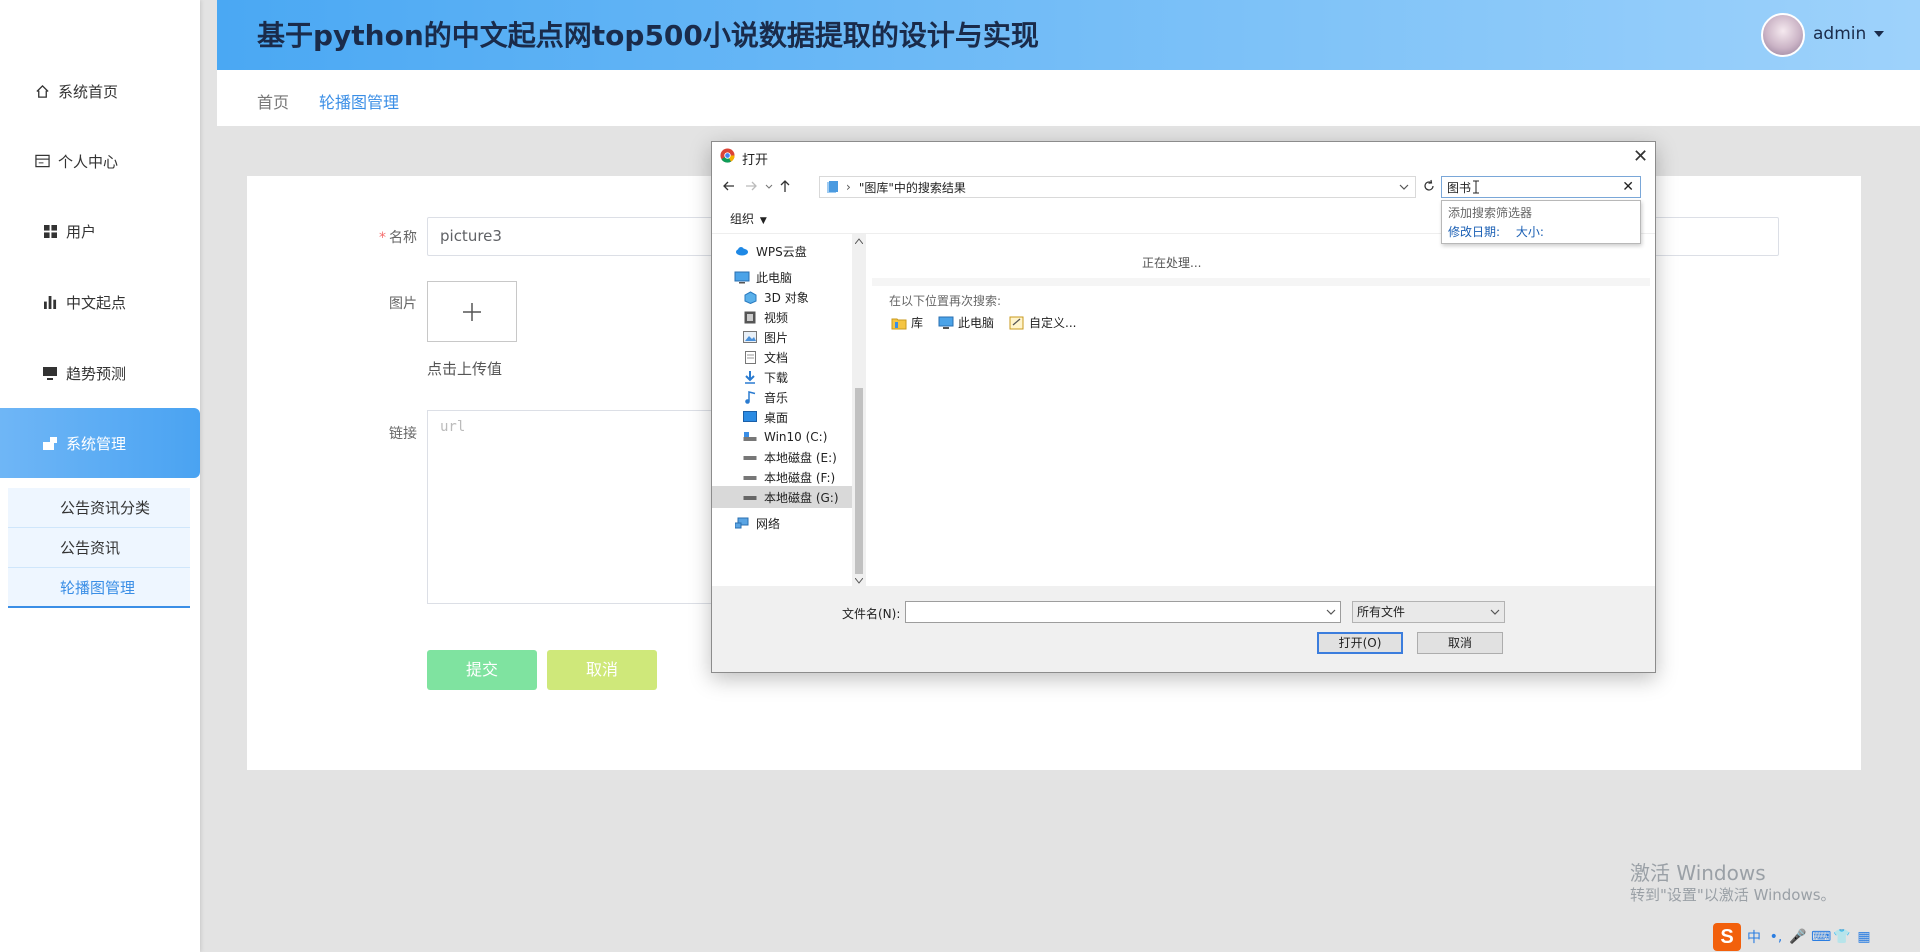 This screenshot has height=952, width=1920. I want to click on chrome-icon, so click(727, 155).